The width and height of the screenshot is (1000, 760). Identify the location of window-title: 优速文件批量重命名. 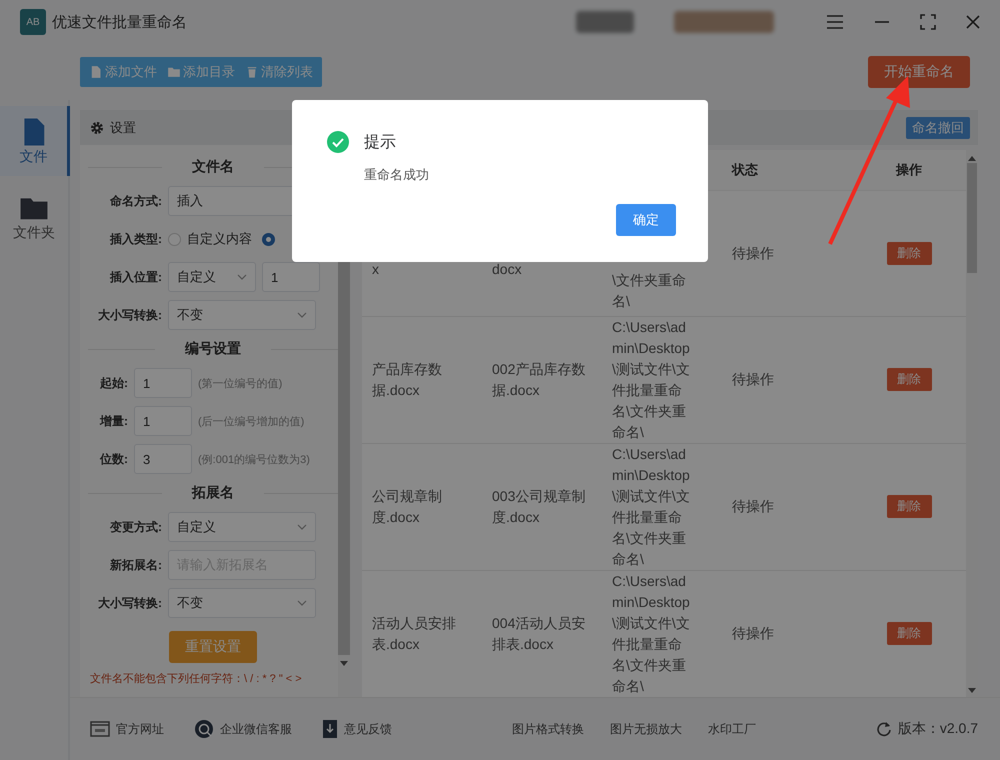
(119, 22).